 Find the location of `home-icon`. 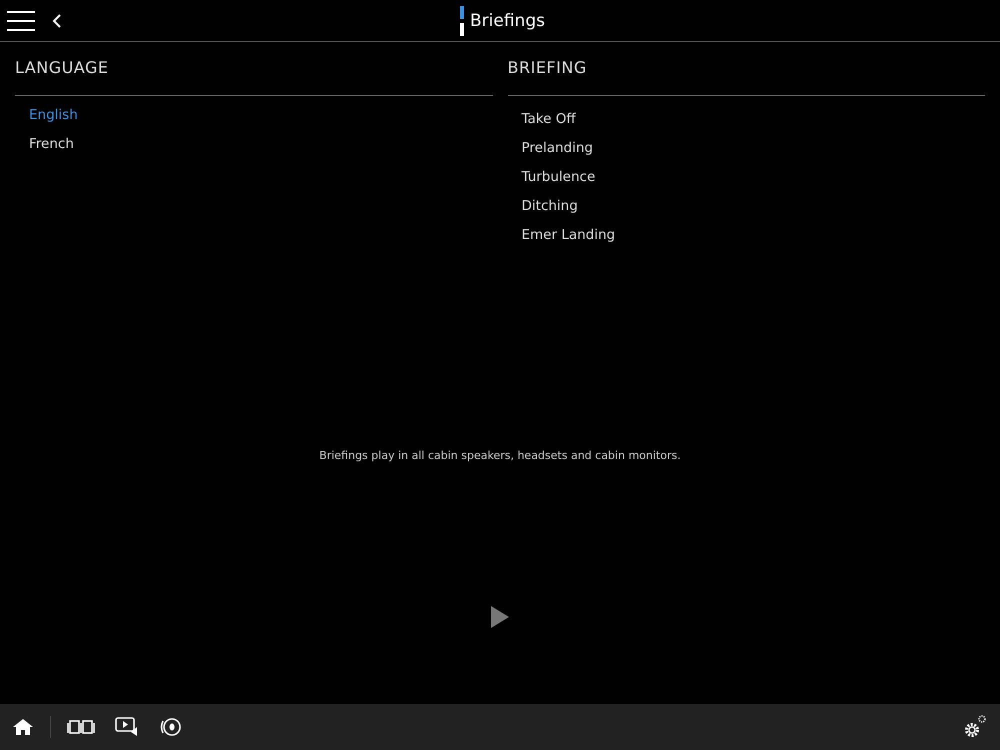

home-icon is located at coordinates (23, 727).